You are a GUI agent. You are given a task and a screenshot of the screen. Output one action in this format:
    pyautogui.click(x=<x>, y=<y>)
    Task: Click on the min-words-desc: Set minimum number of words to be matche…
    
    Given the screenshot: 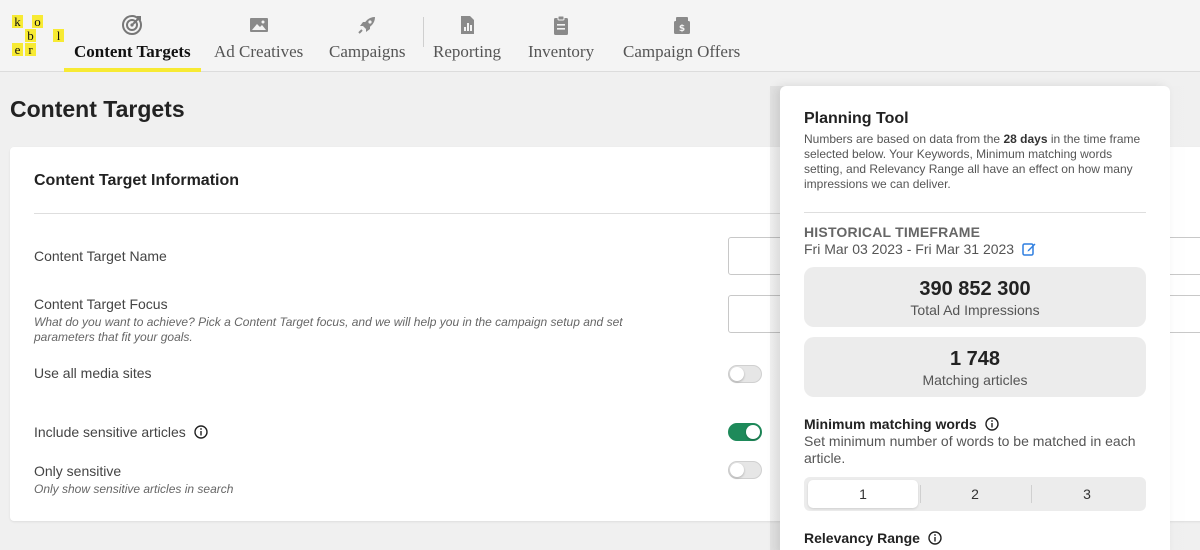 What is the action you would take?
    pyautogui.click(x=970, y=449)
    